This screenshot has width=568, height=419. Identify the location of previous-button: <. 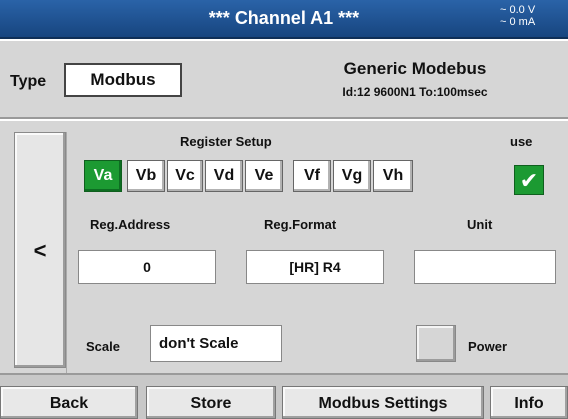
(40, 250).